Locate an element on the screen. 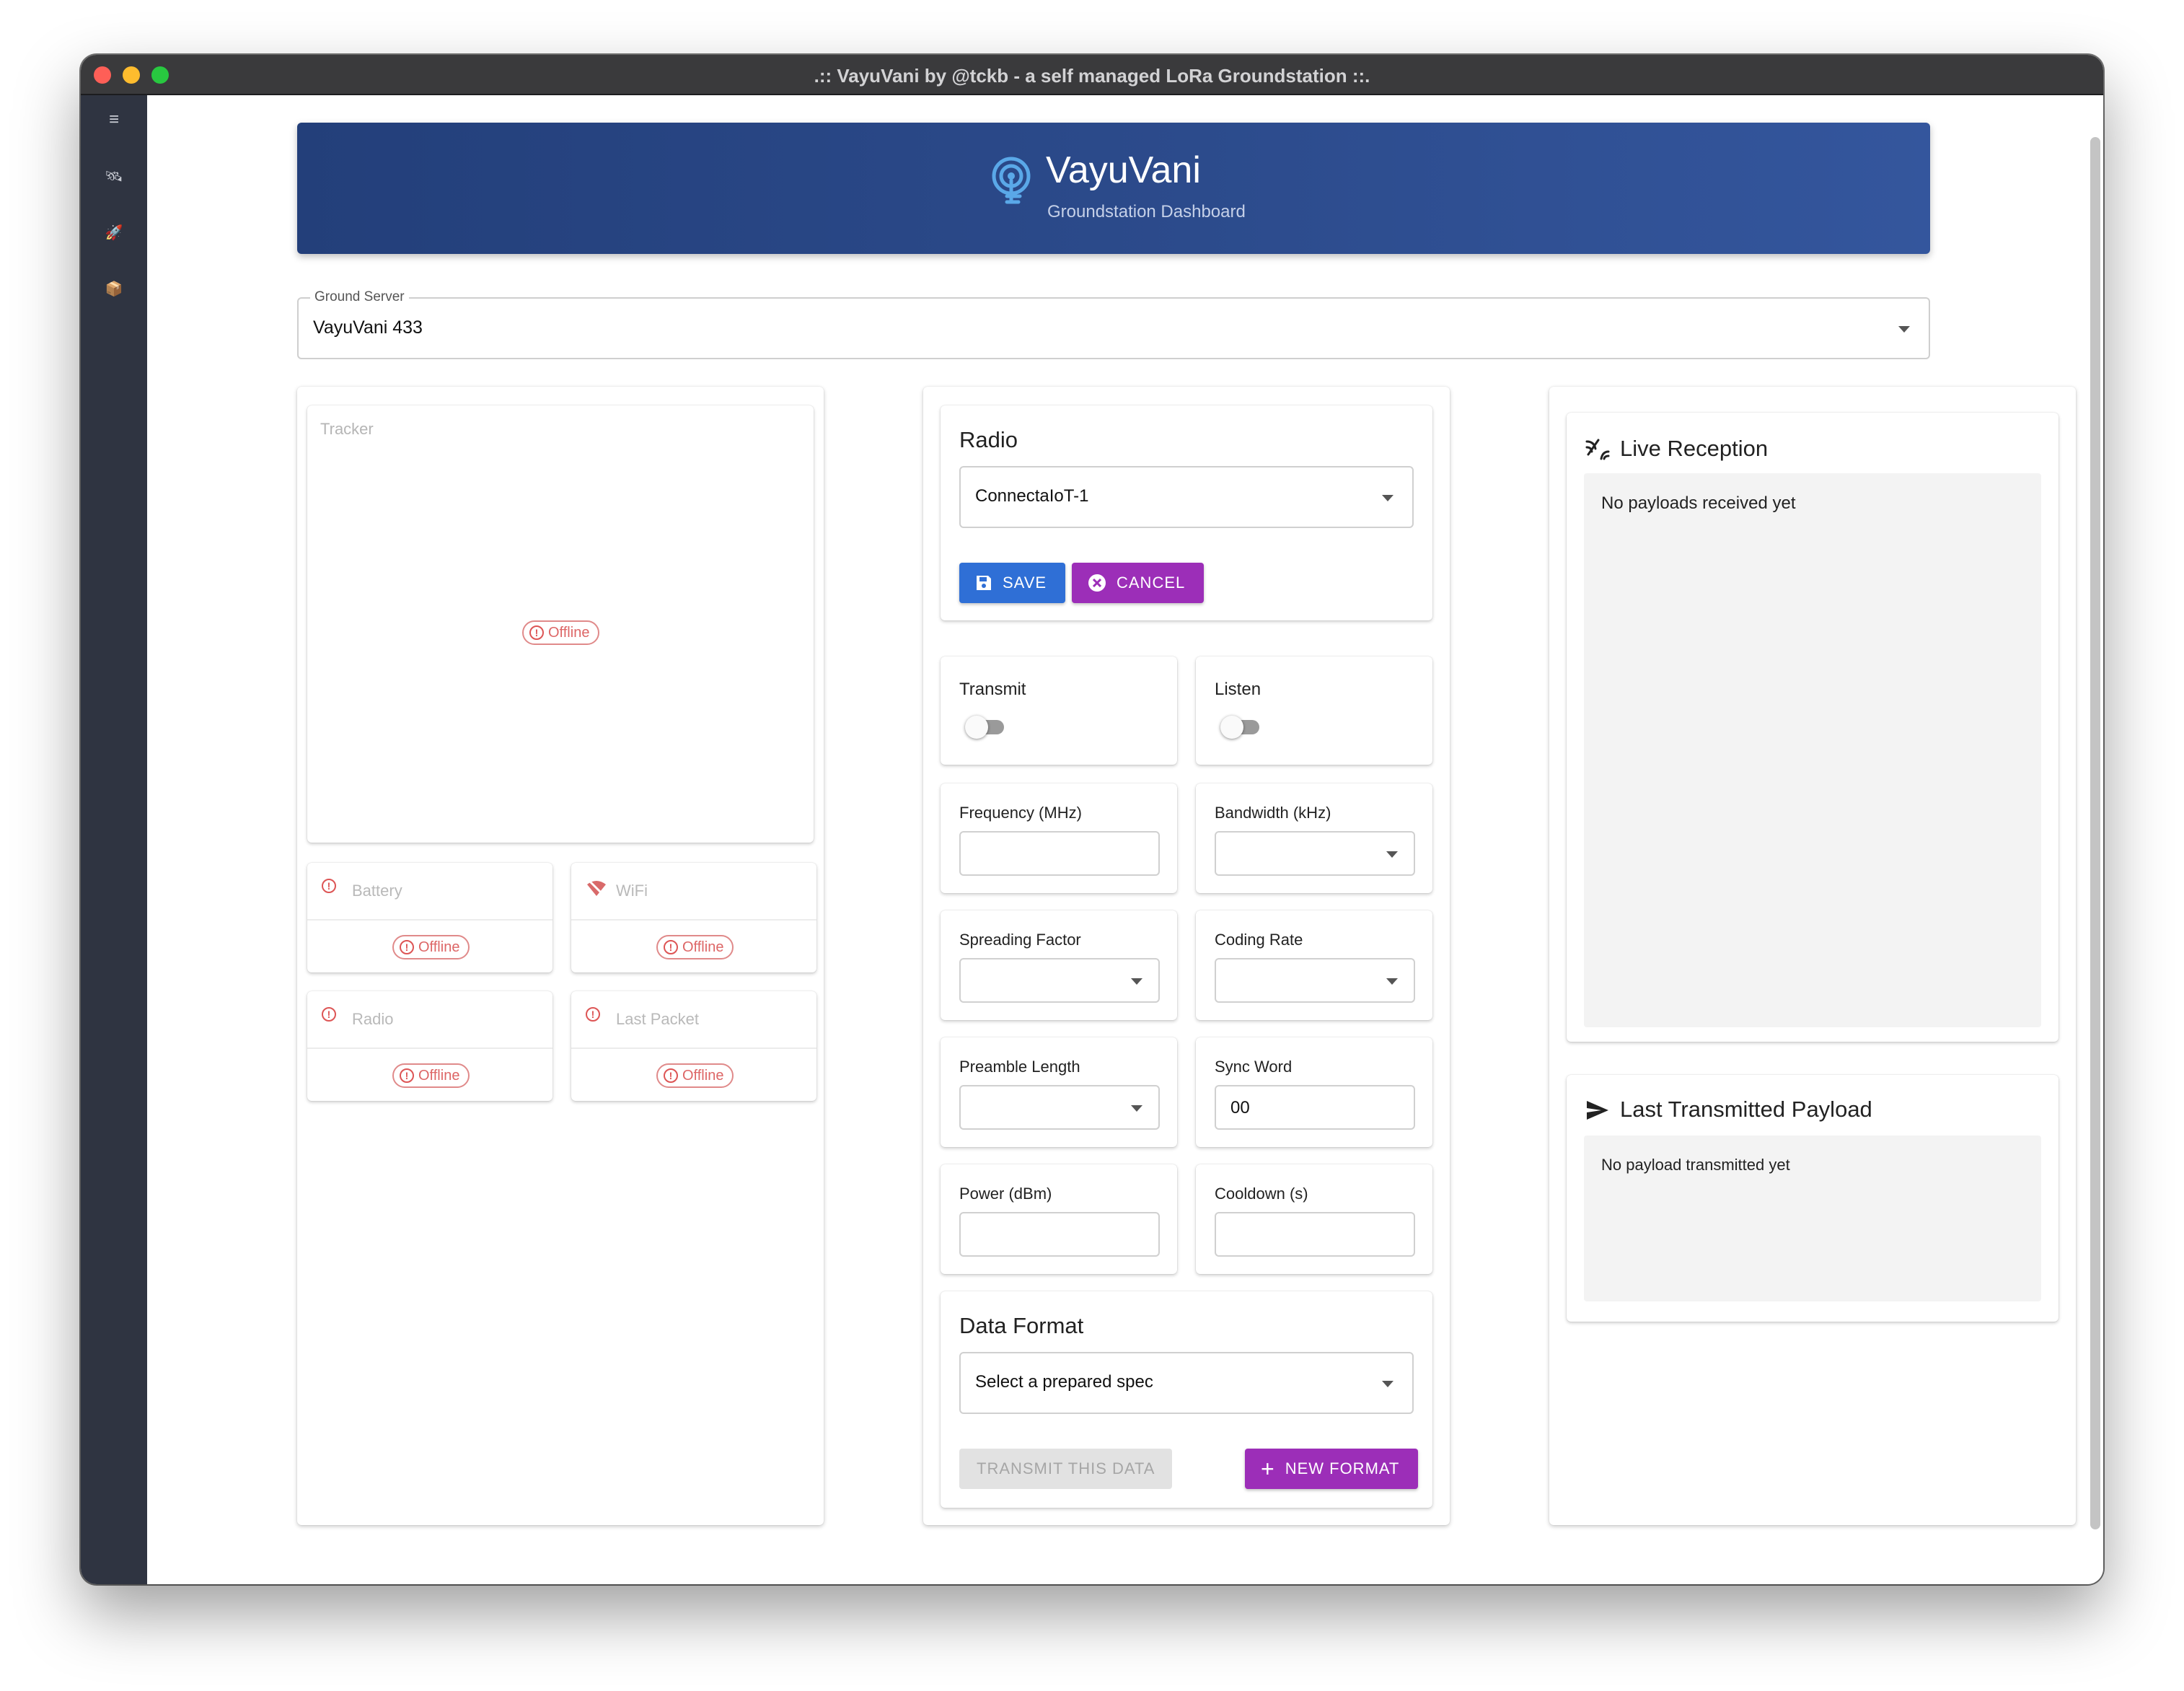  last-packet-title: Last Packet is located at coordinates (657, 1019).